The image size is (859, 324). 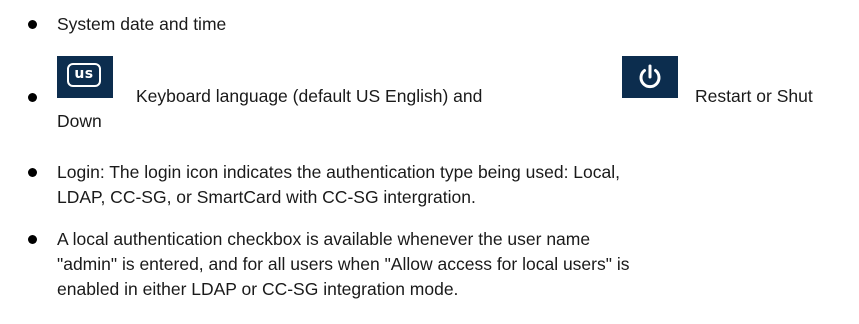 What do you see at coordinates (754, 96) in the screenshot?
I see `restart-shutdown-text: Restart or Shut` at bounding box center [754, 96].